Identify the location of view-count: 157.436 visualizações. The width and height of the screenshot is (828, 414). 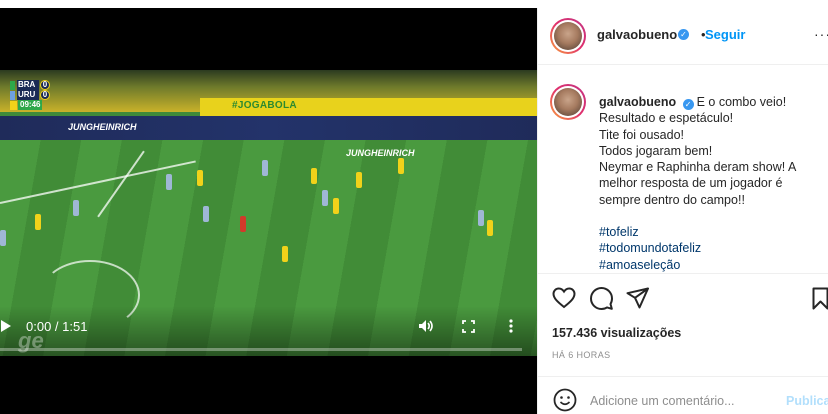
(616, 333).